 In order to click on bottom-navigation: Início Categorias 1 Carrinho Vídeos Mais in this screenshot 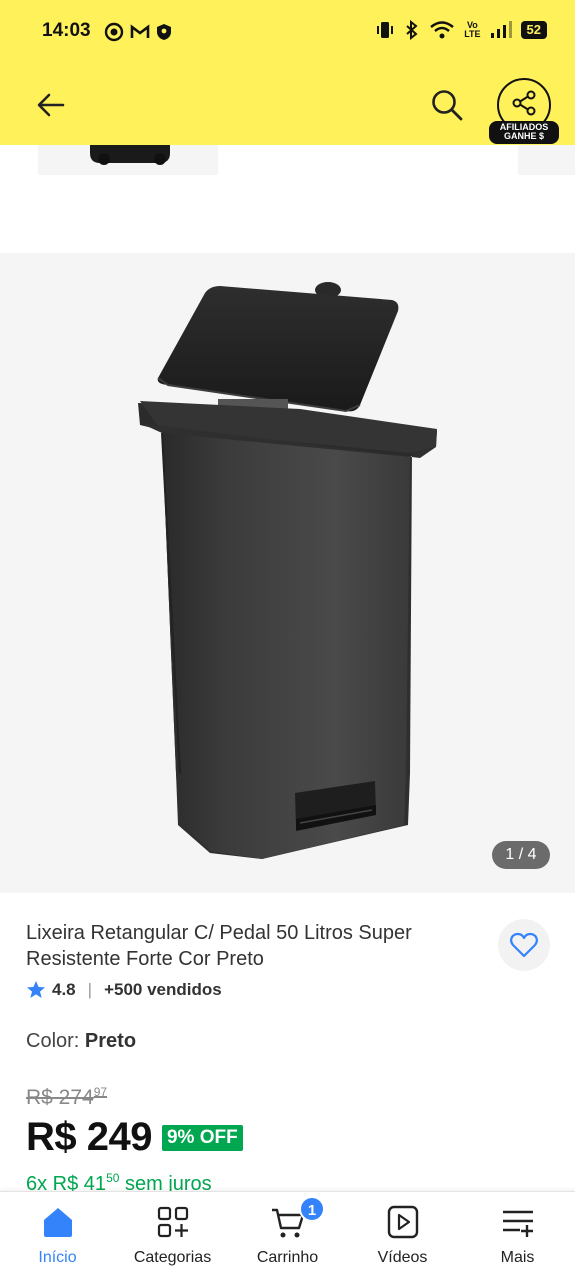, I will do `click(287, 1235)`.